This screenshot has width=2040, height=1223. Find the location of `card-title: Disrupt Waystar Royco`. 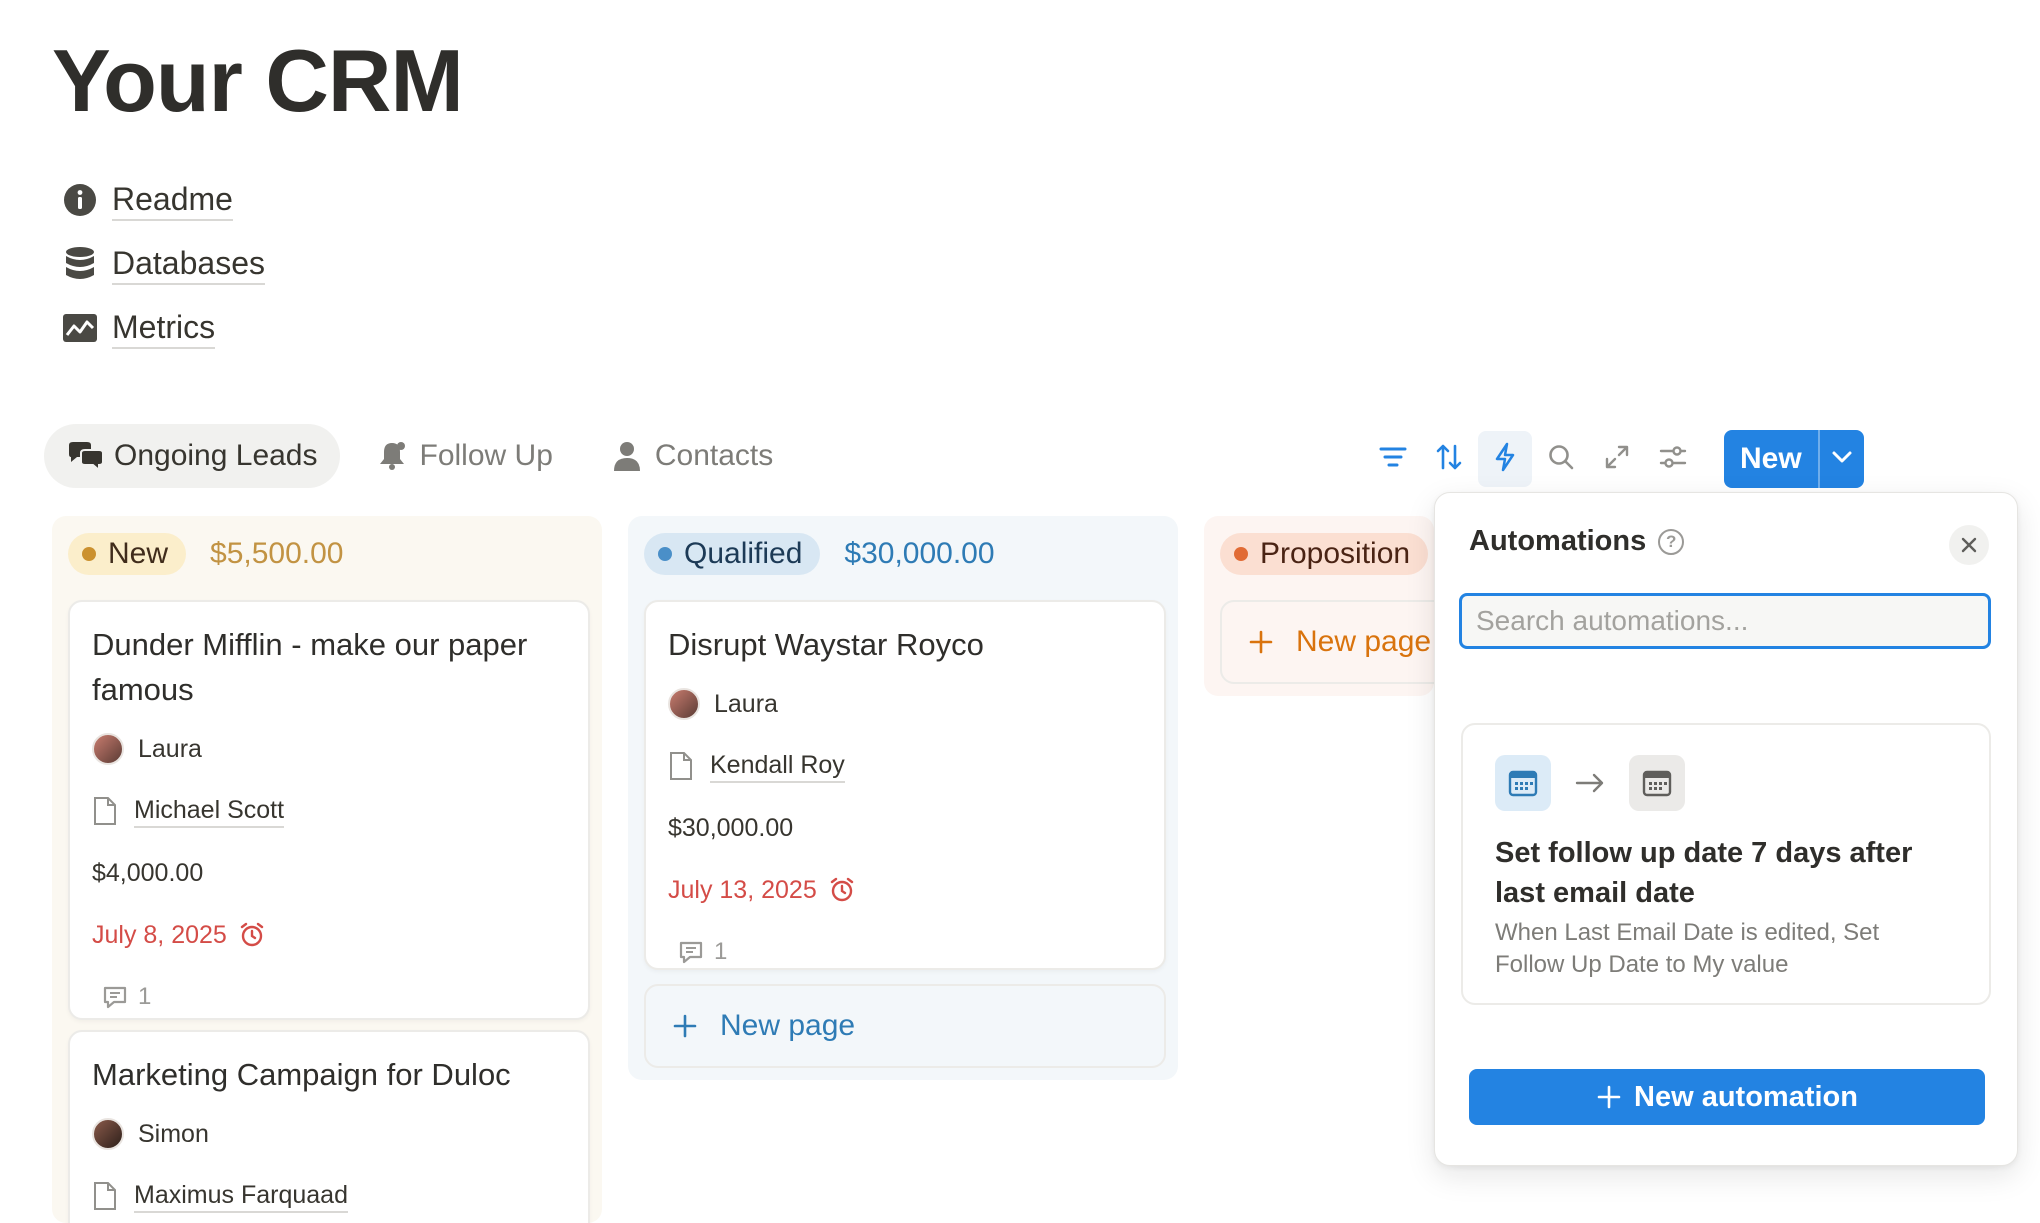

card-title: Disrupt Waystar Royco is located at coordinates (826, 644).